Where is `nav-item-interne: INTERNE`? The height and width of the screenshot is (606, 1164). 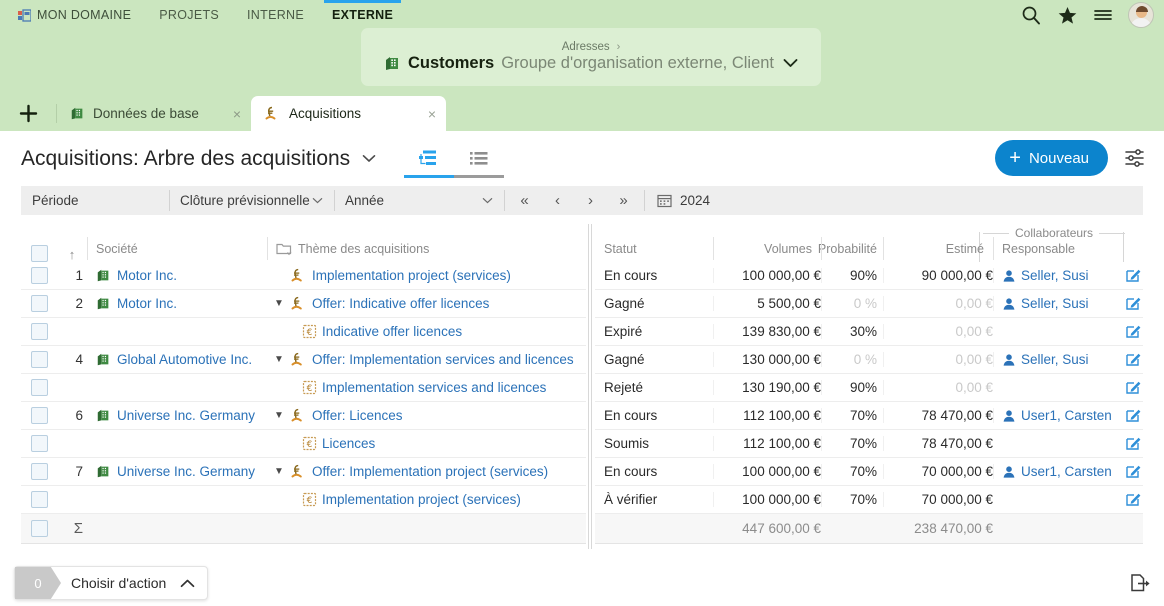 nav-item-interne: INTERNE is located at coordinates (275, 15).